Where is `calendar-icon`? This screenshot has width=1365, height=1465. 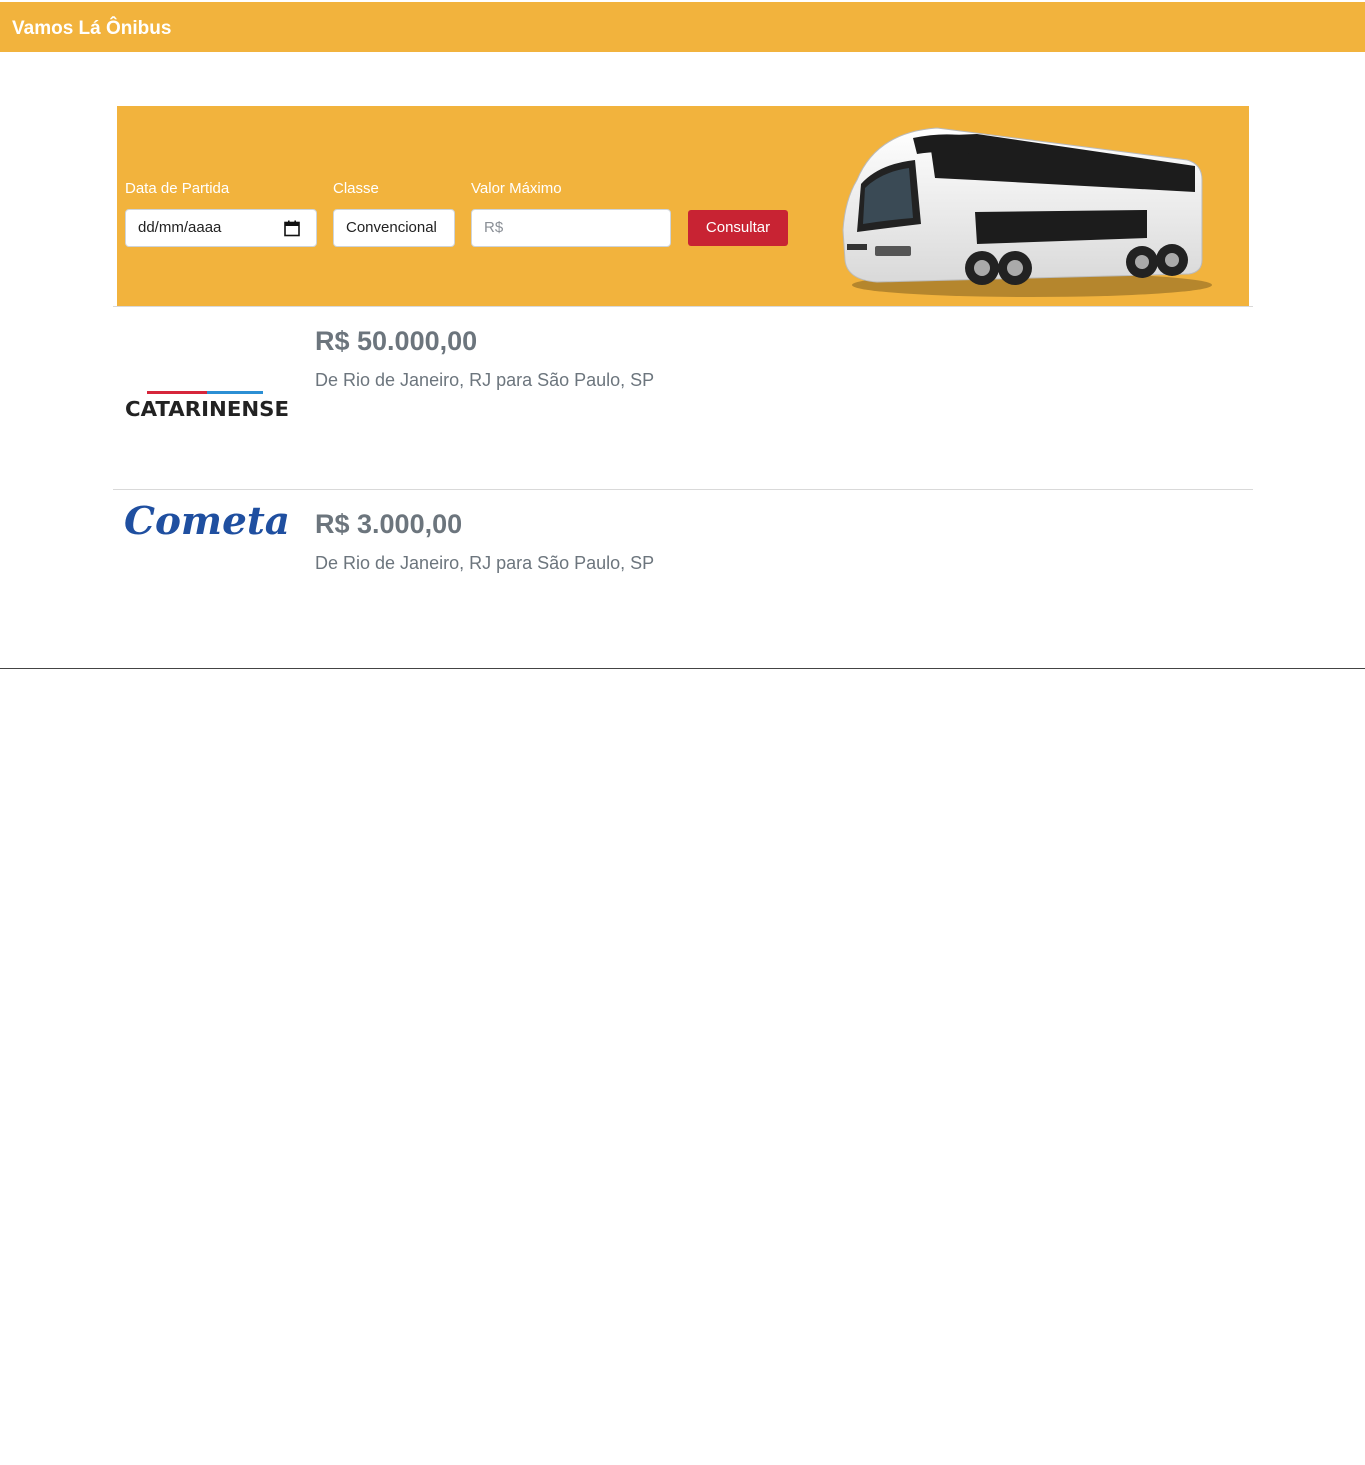 calendar-icon is located at coordinates (292, 228).